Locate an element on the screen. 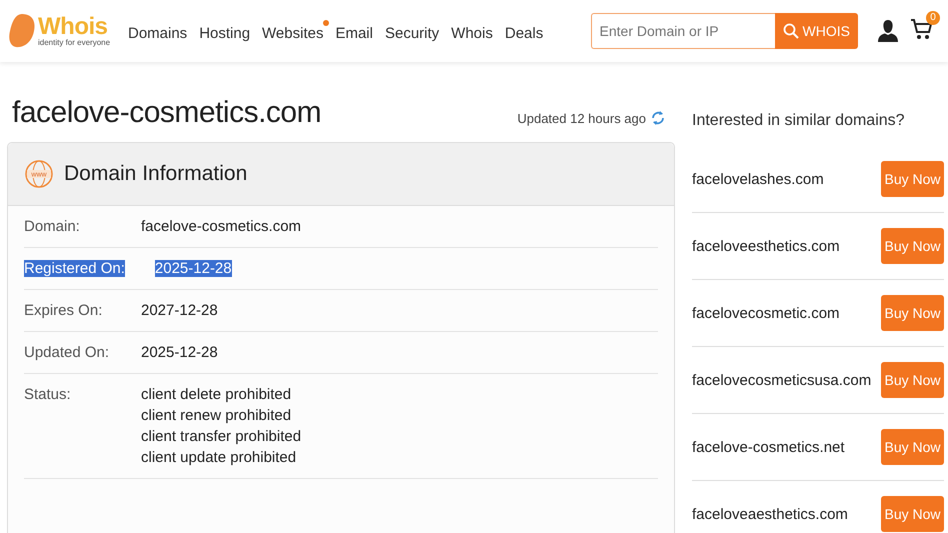 Image resolution: width=948 pixels, height=533 pixels. domain-suggestion: facelovecosmeticsusa.com is located at coordinates (782, 380).